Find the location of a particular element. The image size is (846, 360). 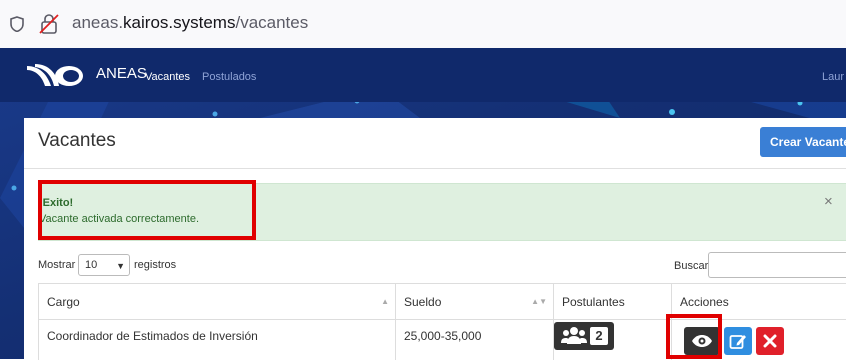

delete-button is located at coordinates (770, 341).